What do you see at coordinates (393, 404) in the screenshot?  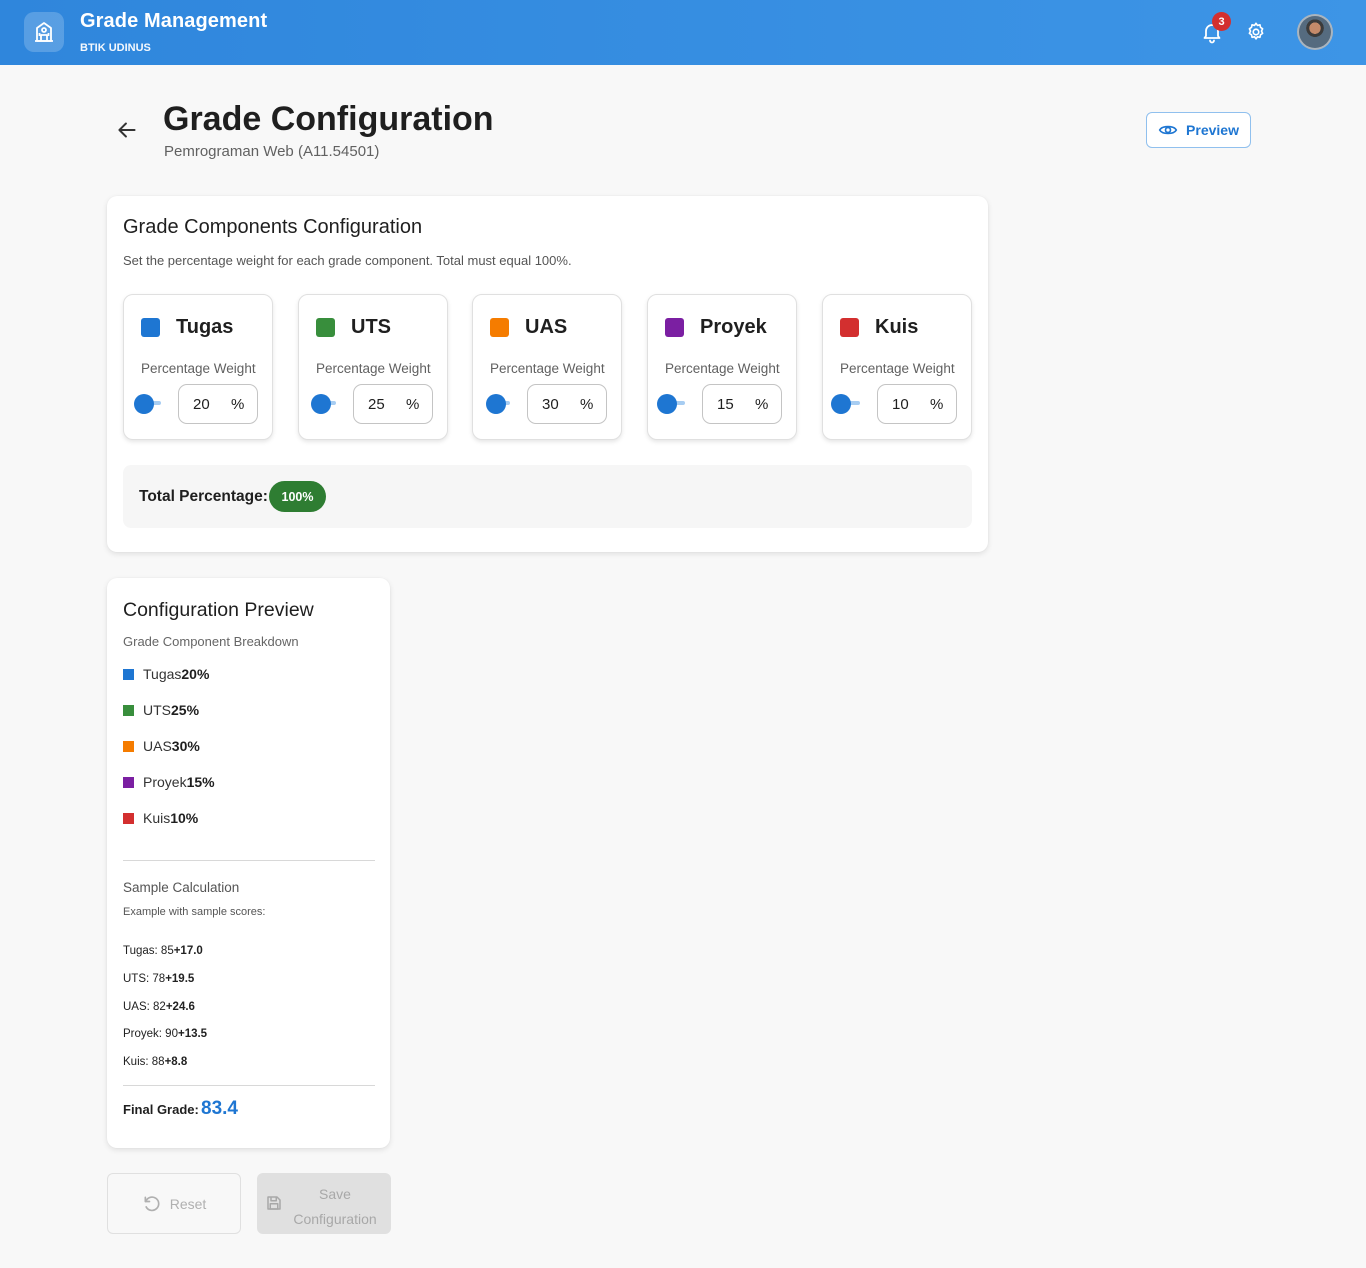 I see `weight-input: 25 %` at bounding box center [393, 404].